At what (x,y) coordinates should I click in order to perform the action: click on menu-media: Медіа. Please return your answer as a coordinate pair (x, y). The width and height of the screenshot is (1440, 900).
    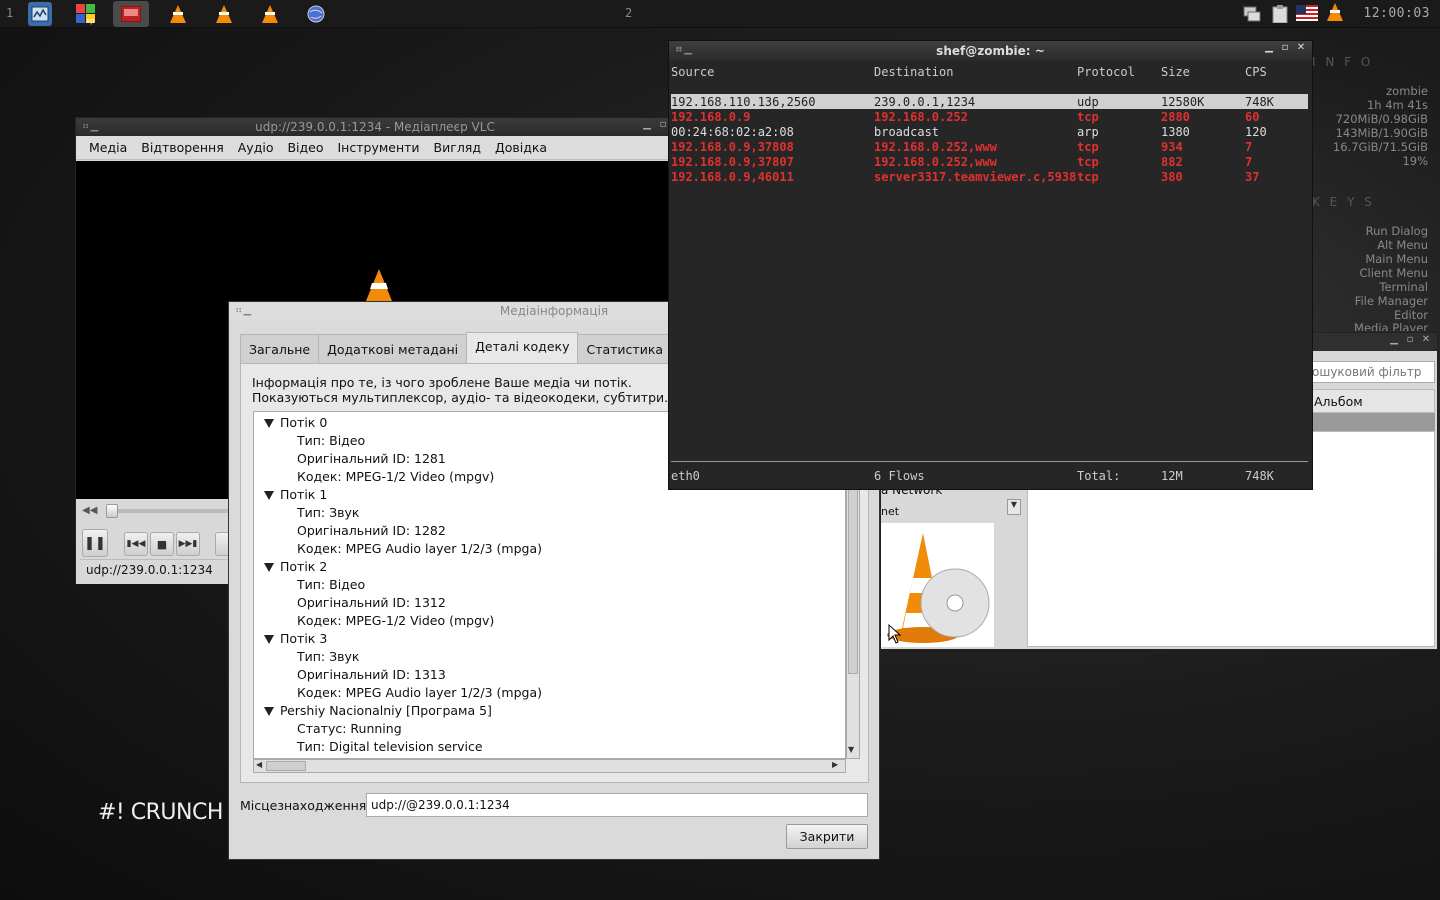
    Looking at the image, I should click on (108, 147).